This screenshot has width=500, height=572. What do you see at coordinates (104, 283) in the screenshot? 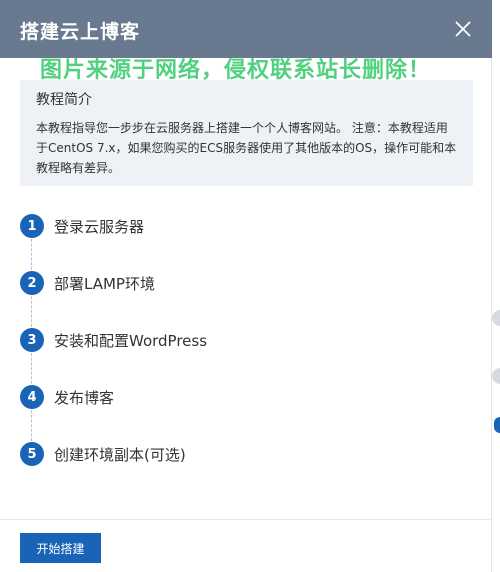
I see `step-label: 部署LAMP环境` at bounding box center [104, 283].